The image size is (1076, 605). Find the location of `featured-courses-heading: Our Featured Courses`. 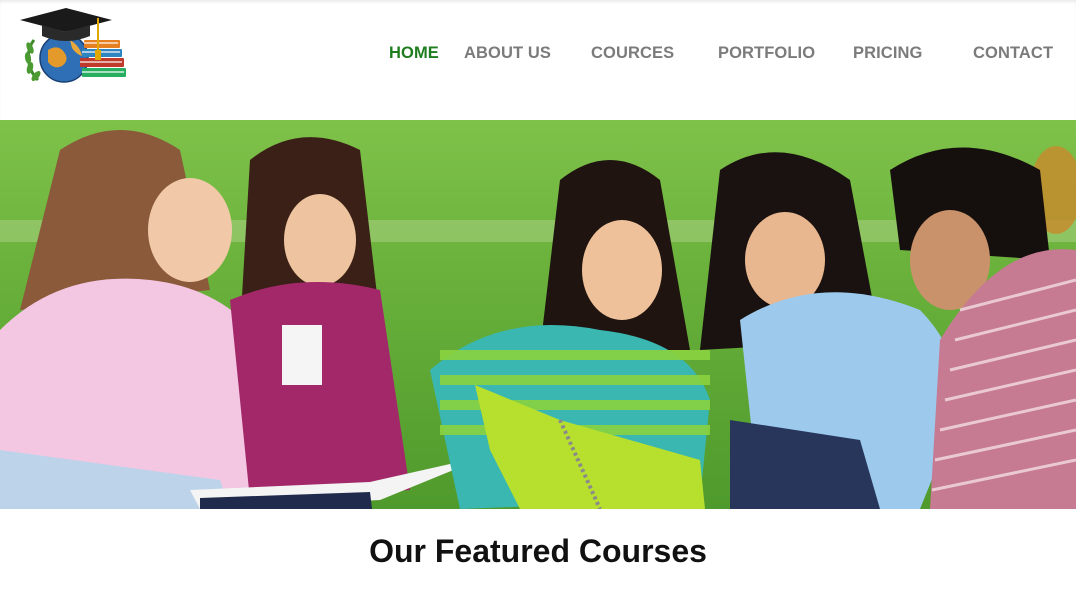

featured-courses-heading: Our Featured Courses is located at coordinates (538, 551).